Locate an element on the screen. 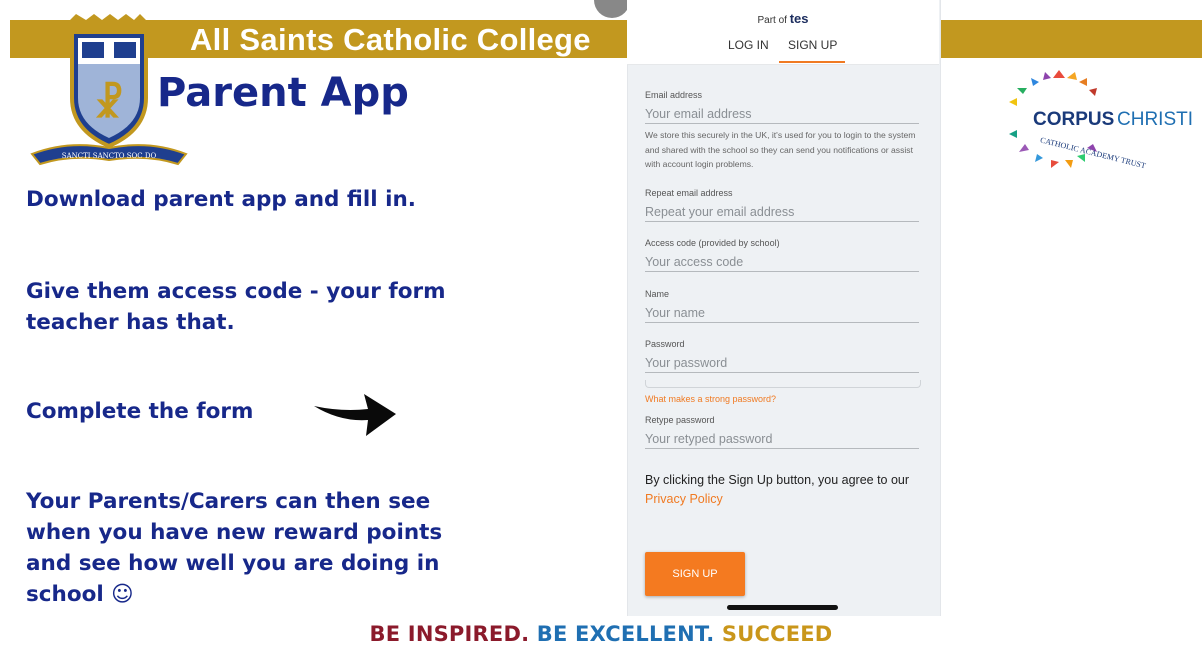 The image size is (1202, 648). tagline-succeed: SUCCEED is located at coordinates (777, 634).